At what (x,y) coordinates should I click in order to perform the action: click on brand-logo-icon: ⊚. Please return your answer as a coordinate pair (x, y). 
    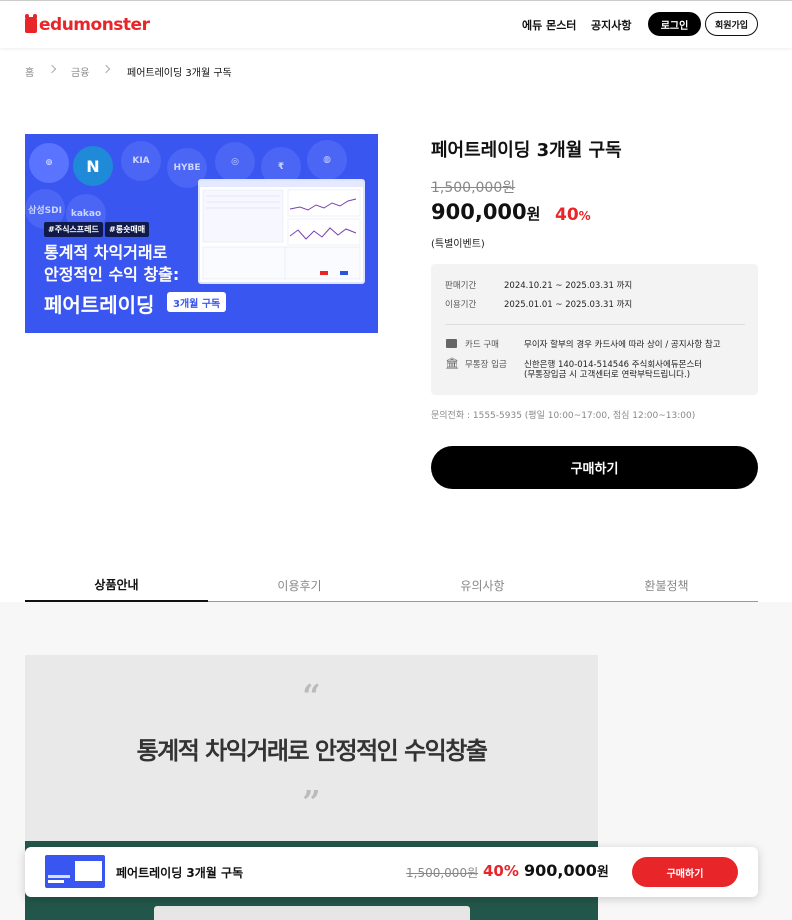
    Looking at the image, I should click on (49, 163).